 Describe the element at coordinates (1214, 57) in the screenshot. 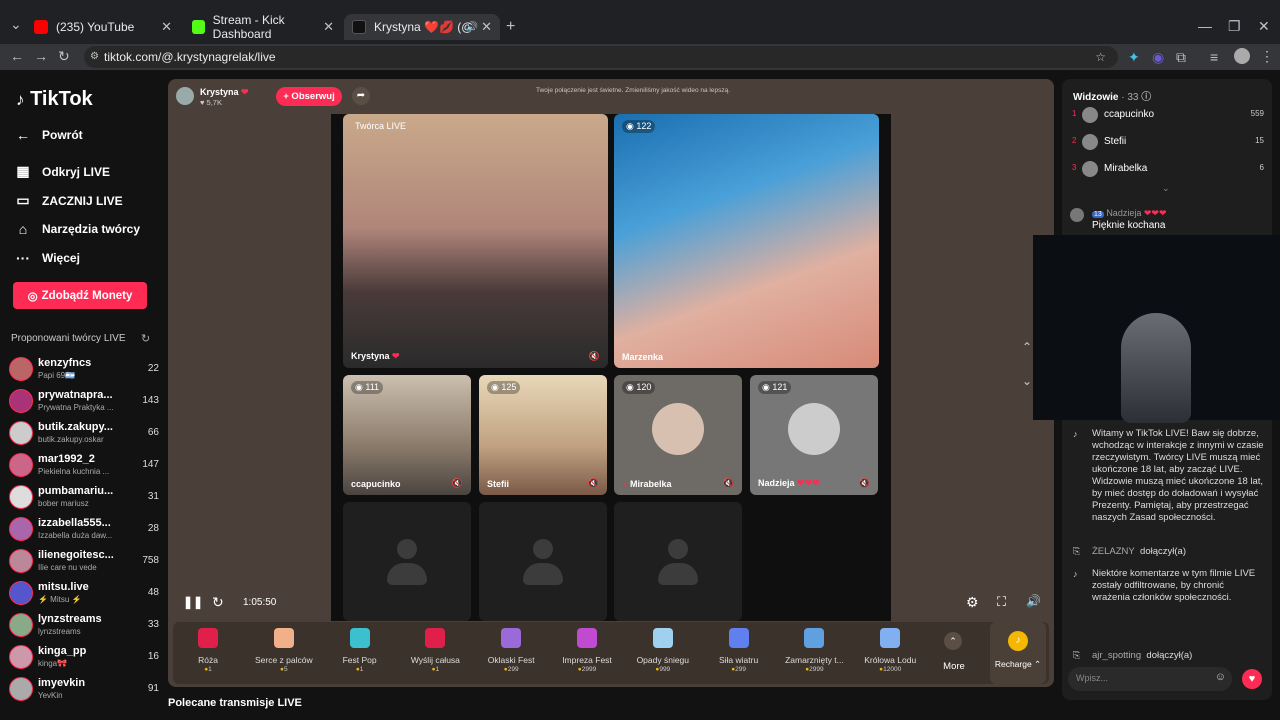

I see `media-icon: ≡` at that location.